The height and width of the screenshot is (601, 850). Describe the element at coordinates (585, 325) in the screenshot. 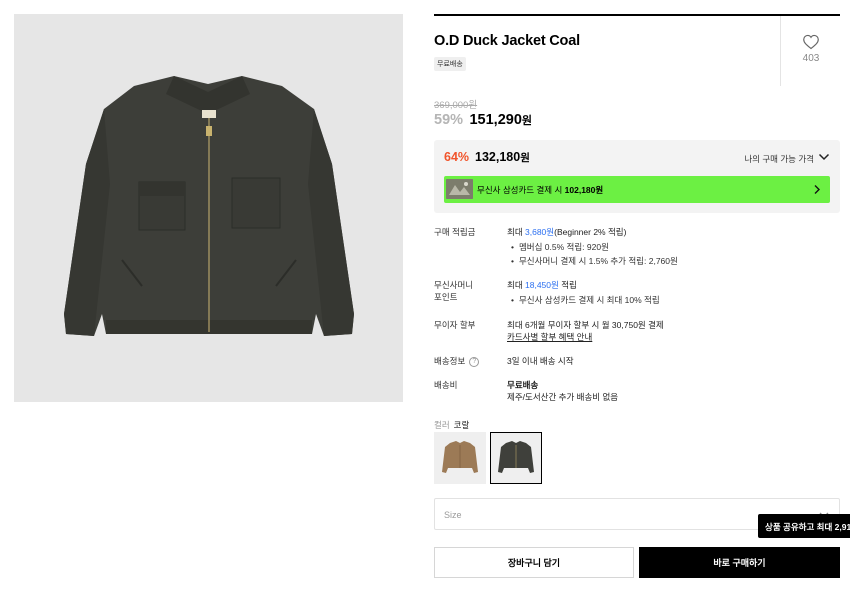

I see `installment-value: 최대 6개월 무이자 할부 시 월 30,750원 결제` at that location.